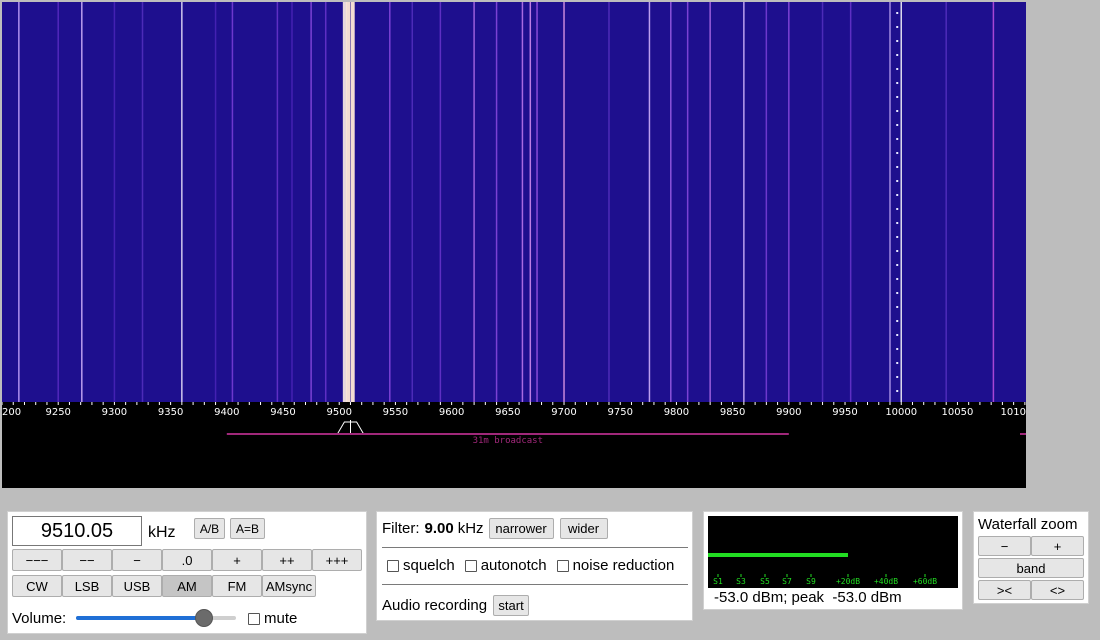  What do you see at coordinates (401, 528) in the screenshot?
I see `filter-label: Filter:` at bounding box center [401, 528].